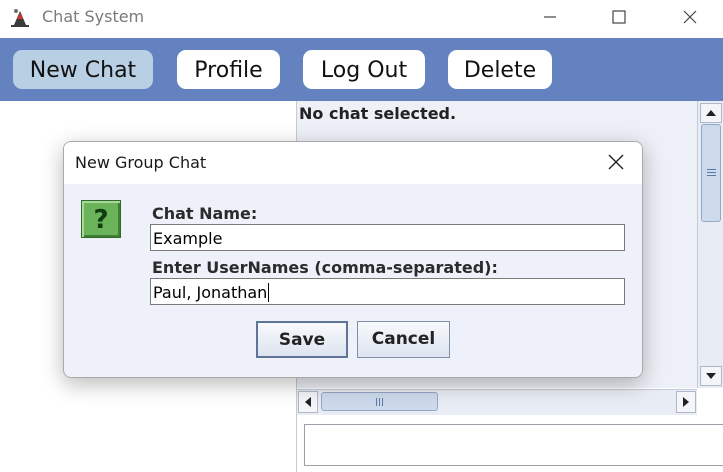 The image size is (723, 472). I want to click on maximize-button, so click(619, 17).